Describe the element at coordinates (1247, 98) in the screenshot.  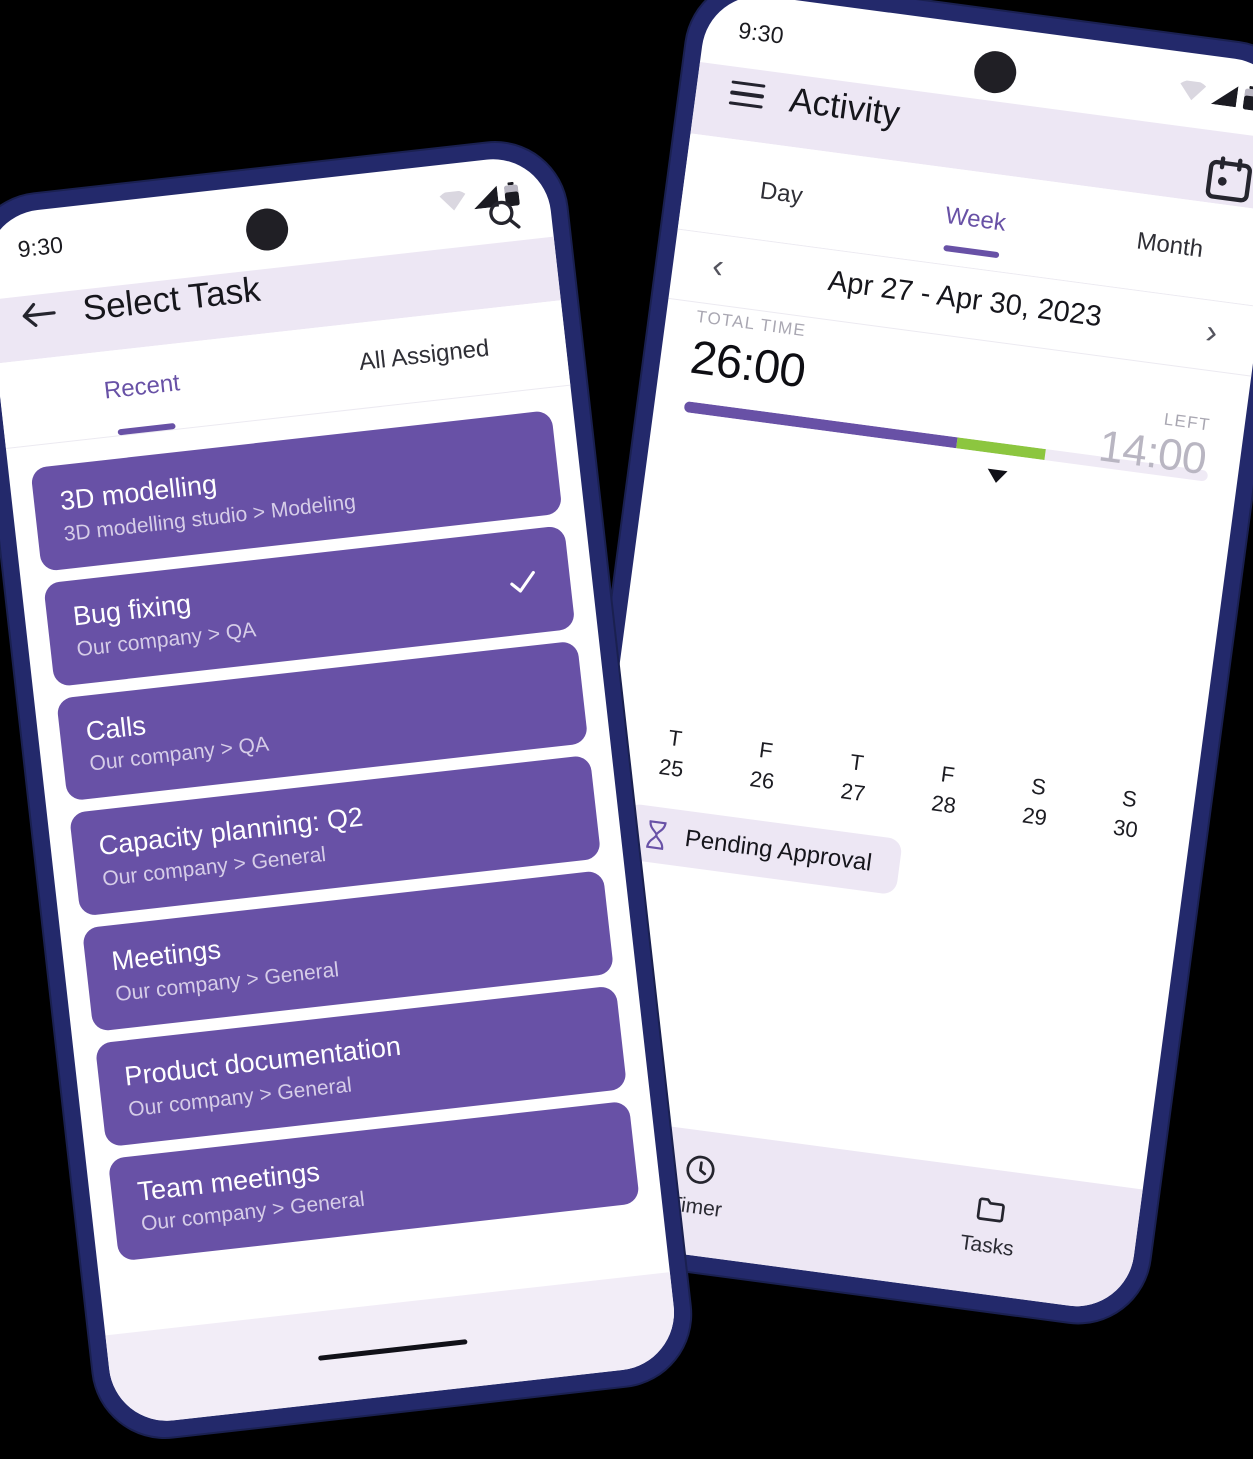
I see `battery-icon` at that location.